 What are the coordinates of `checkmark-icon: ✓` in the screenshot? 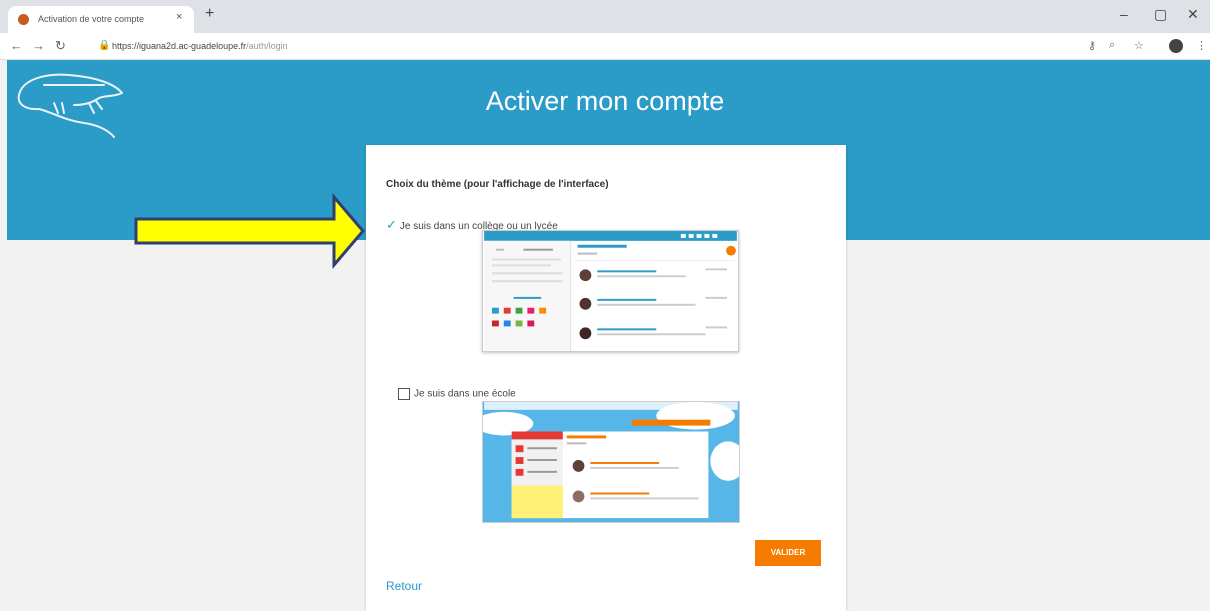 It's located at (391, 224).